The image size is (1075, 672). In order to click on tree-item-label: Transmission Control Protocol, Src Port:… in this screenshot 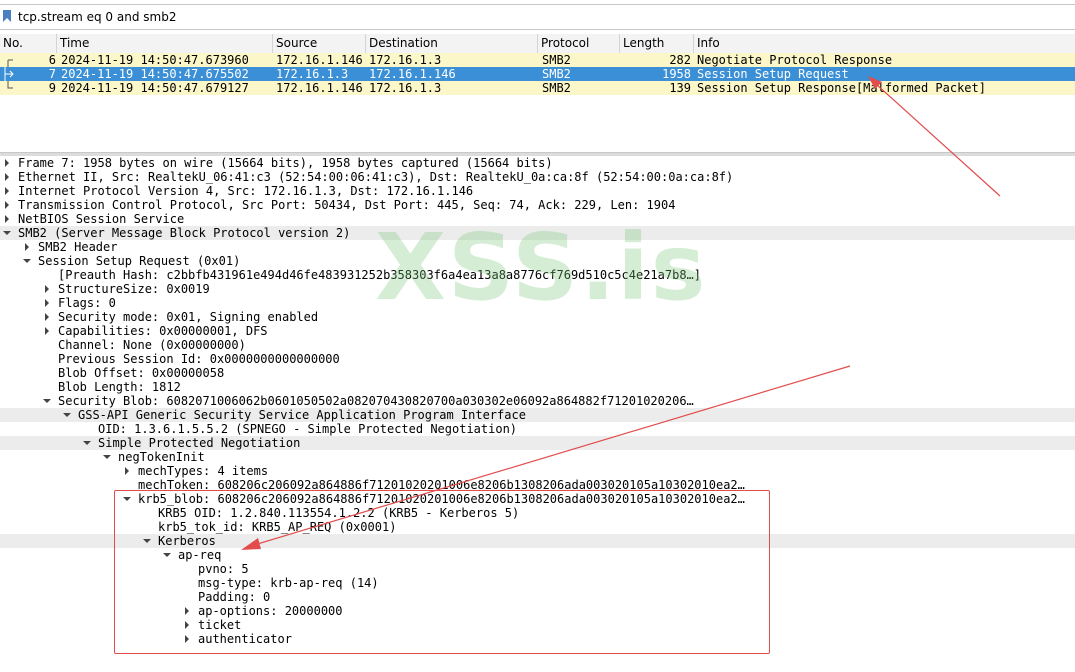, I will do `click(347, 205)`.